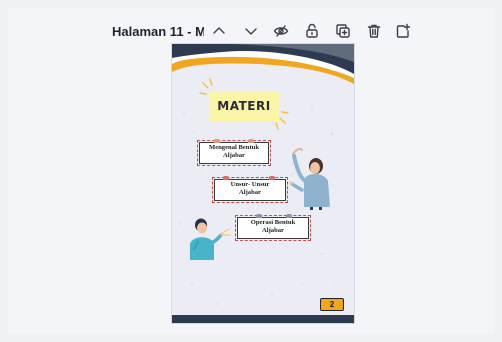  I want to click on materi-heading: MATERI, so click(244, 106).